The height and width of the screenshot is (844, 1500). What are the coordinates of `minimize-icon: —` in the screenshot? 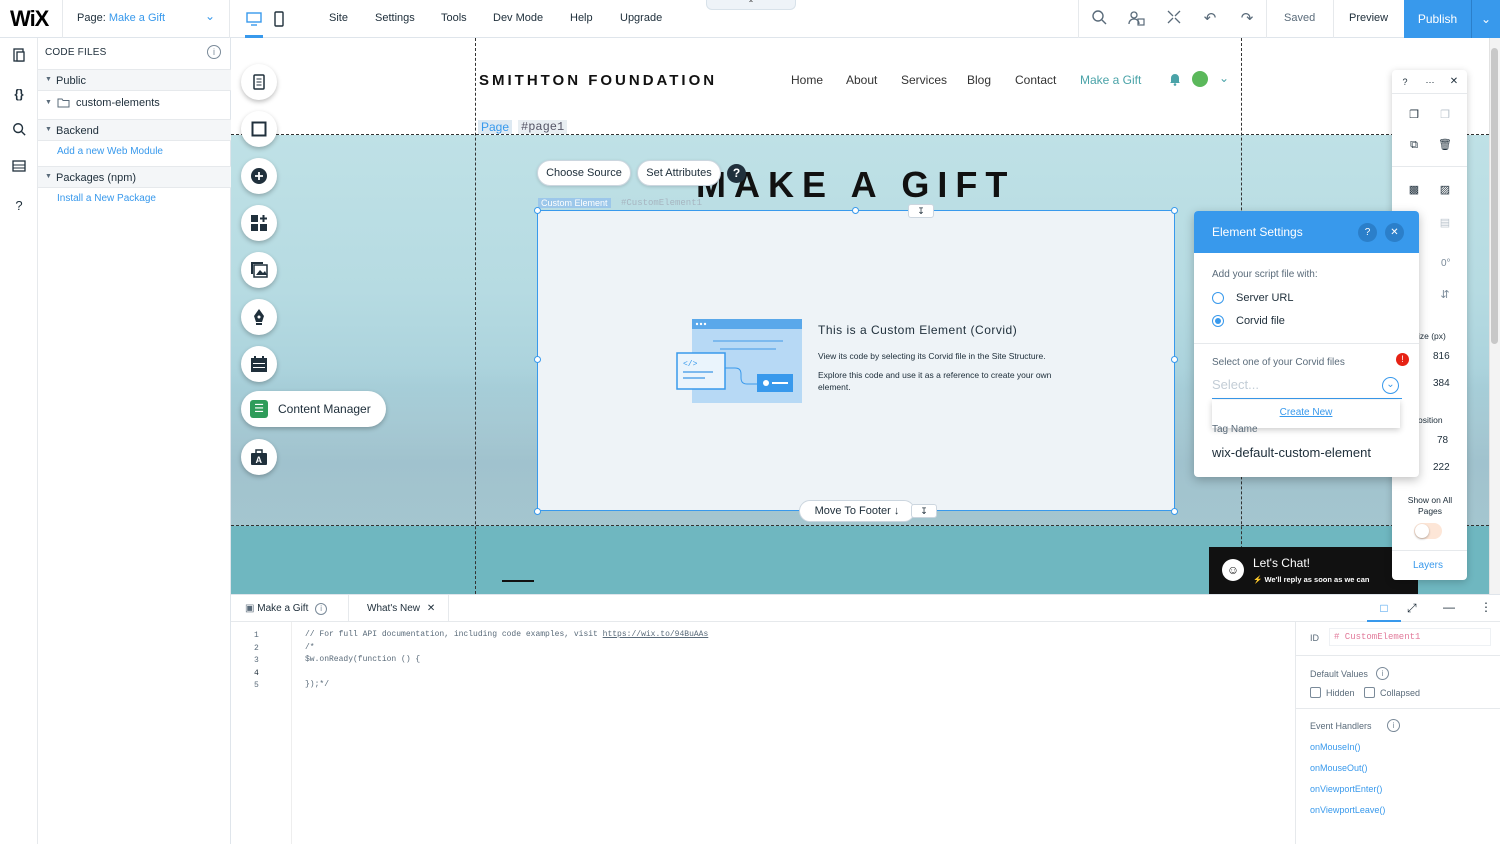 It's located at (1449, 607).